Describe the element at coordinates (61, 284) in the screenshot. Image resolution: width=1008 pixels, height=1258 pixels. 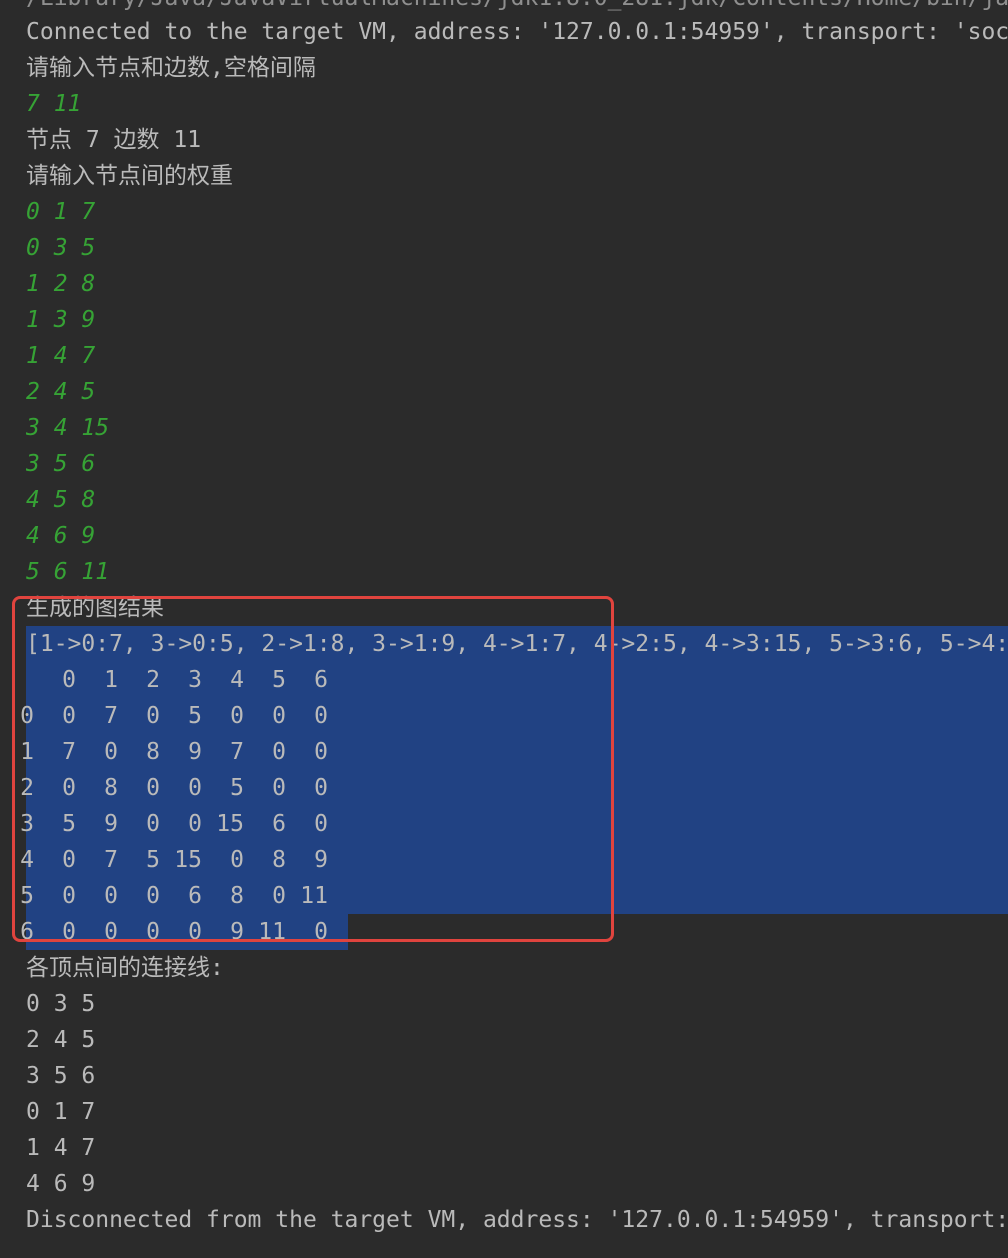
I see `user-input-weight-line: 1 2 8` at that location.